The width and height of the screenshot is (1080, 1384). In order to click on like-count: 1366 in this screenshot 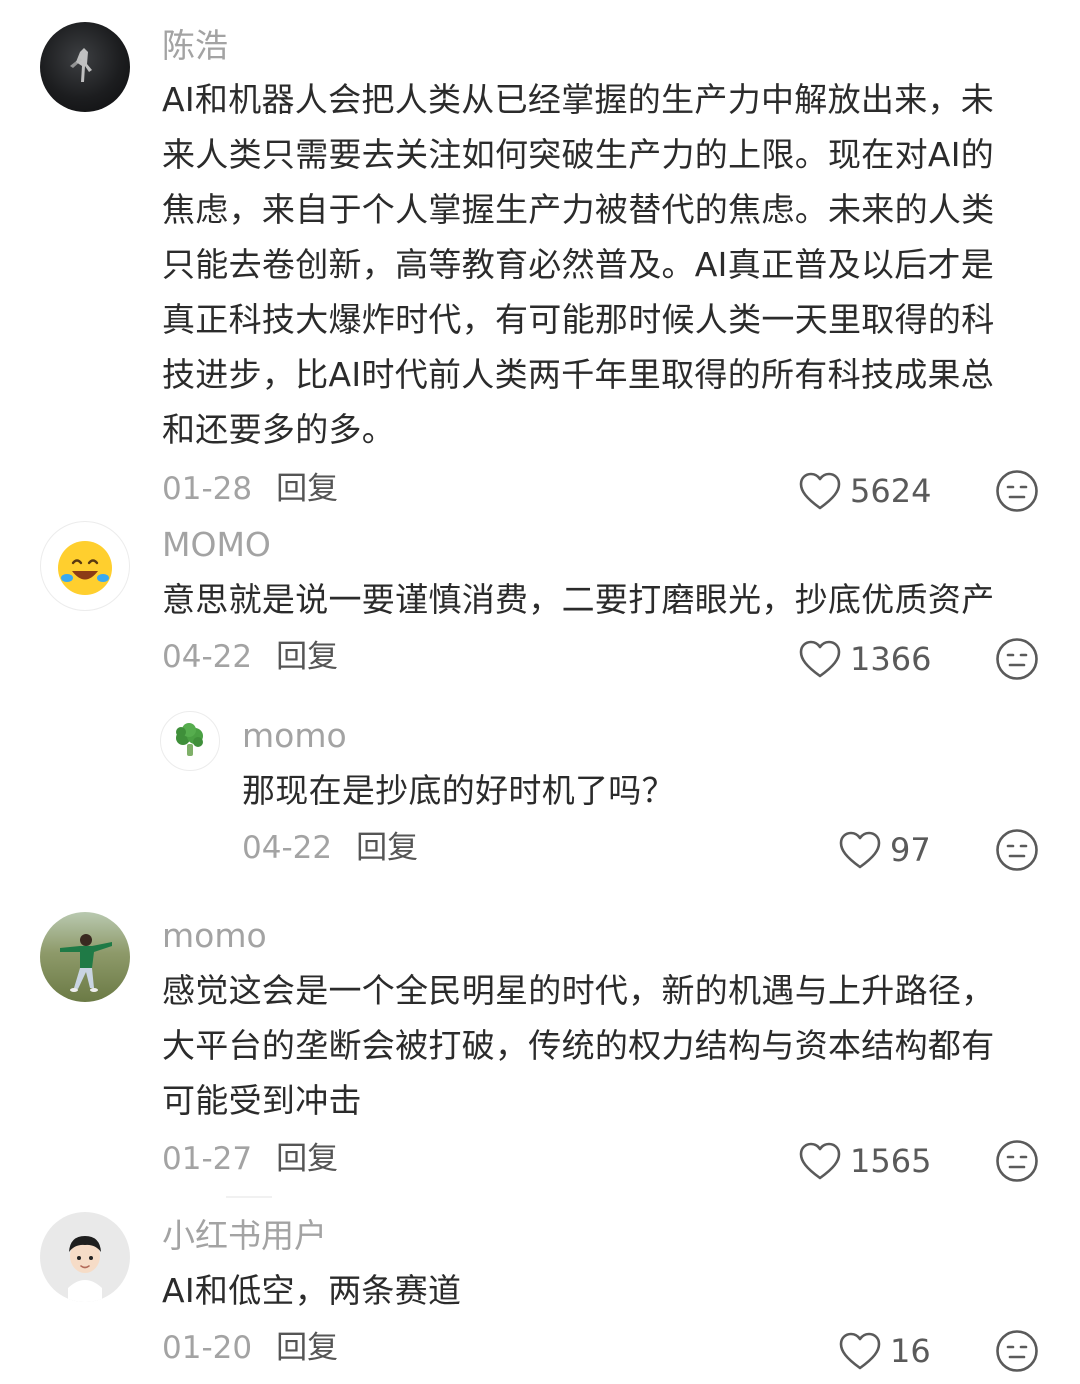, I will do `click(891, 659)`.